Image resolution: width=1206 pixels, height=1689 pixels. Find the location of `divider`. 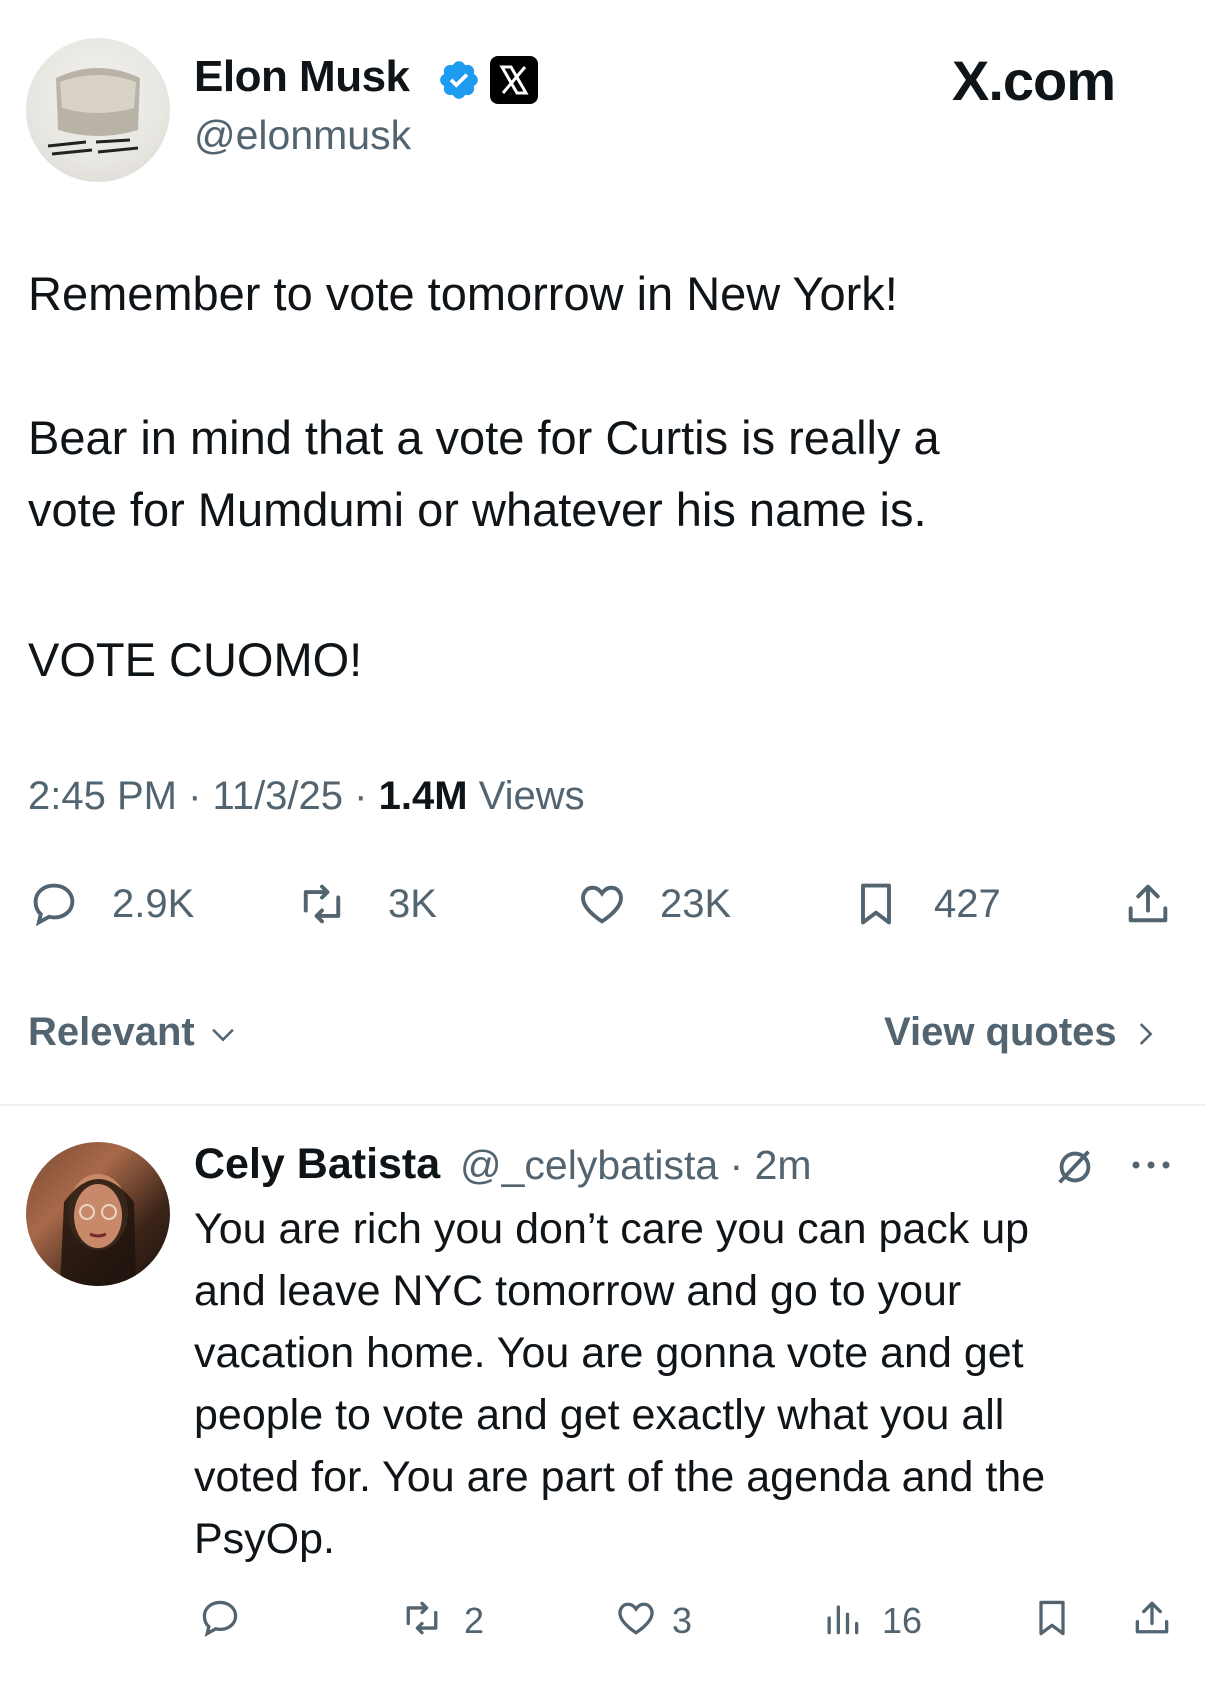

divider is located at coordinates (603, 1105).